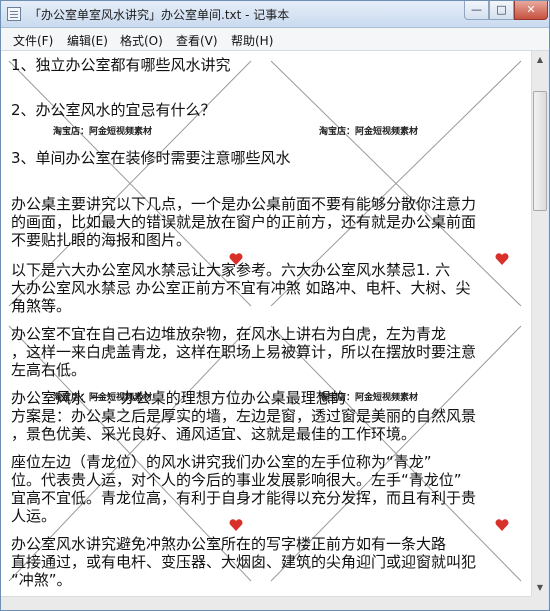 This screenshot has width=550, height=611. Describe the element at coordinates (159, 15) in the screenshot. I see `window-title: 「办公室单室风水讲究」办公室单间.txt - 记事本` at that location.